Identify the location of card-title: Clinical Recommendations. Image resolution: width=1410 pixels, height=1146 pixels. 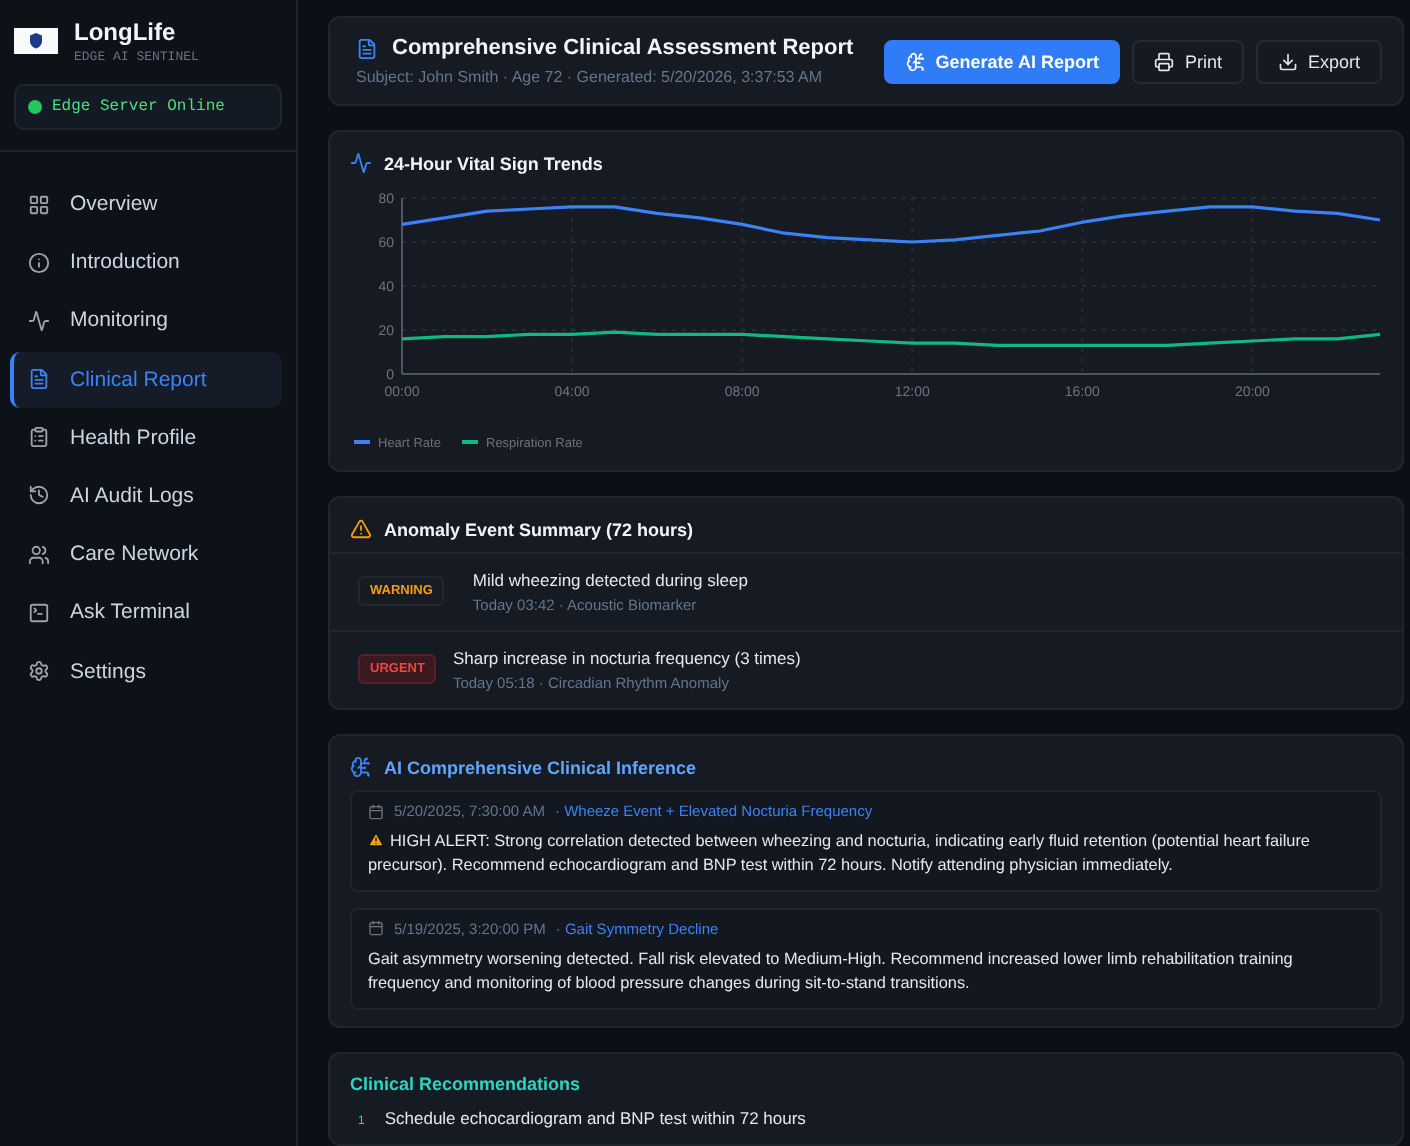
(465, 1083).